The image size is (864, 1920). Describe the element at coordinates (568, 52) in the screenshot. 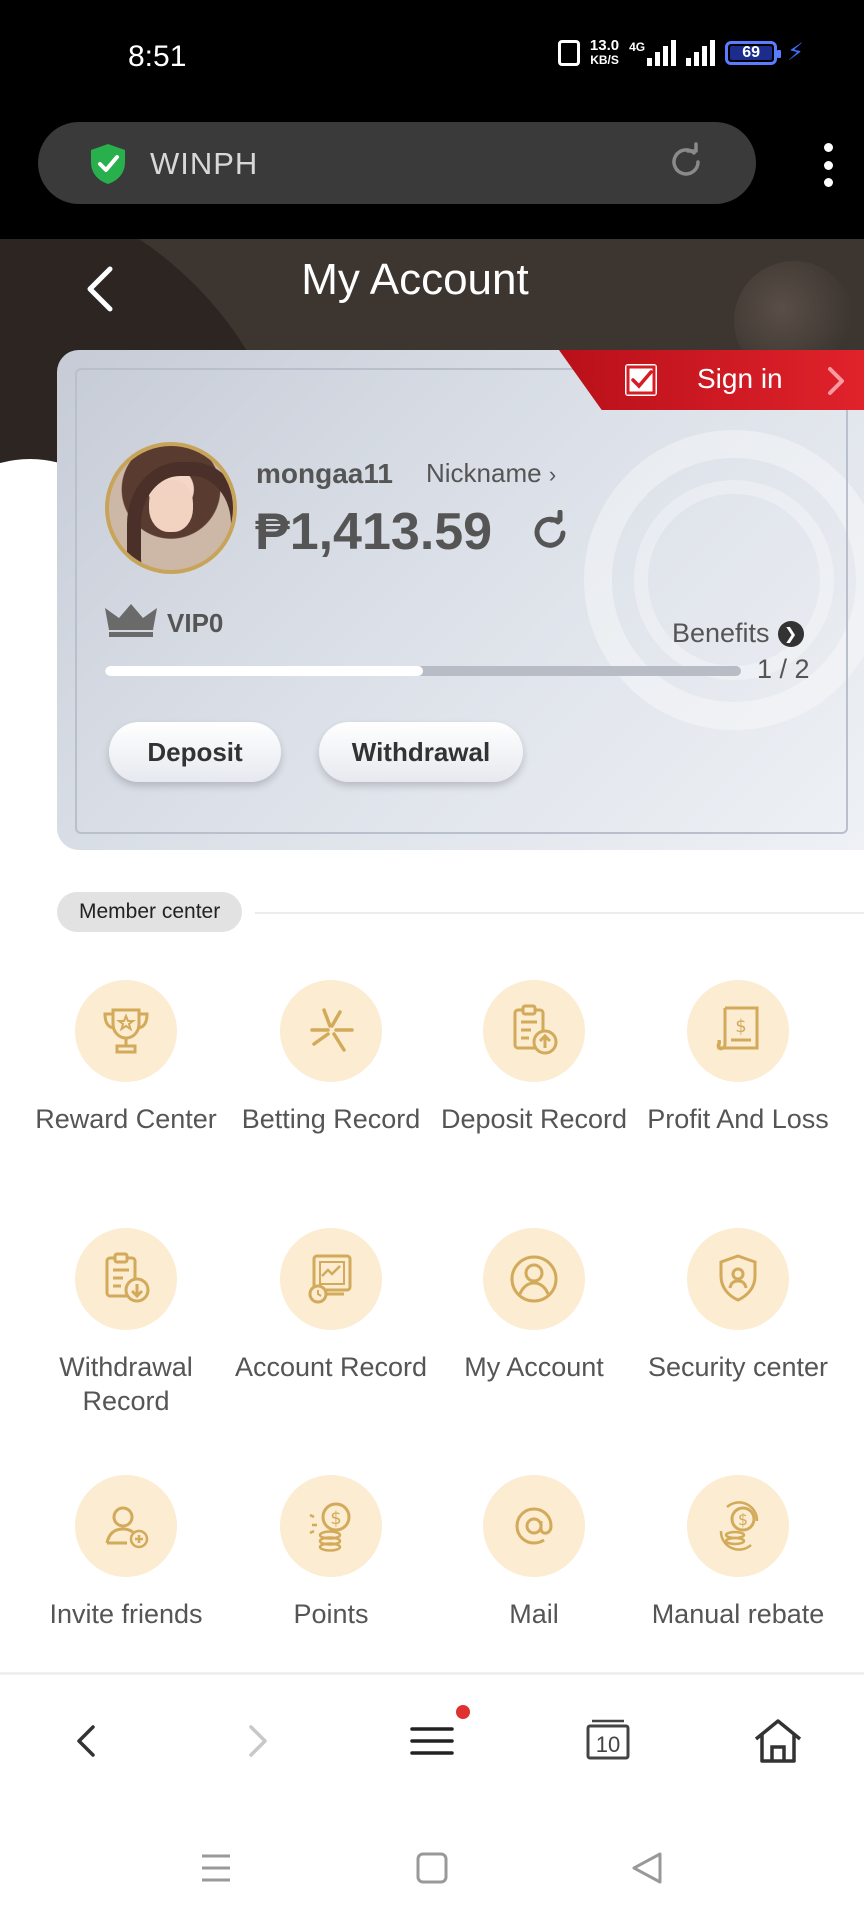

I see `vibrate-icon` at that location.